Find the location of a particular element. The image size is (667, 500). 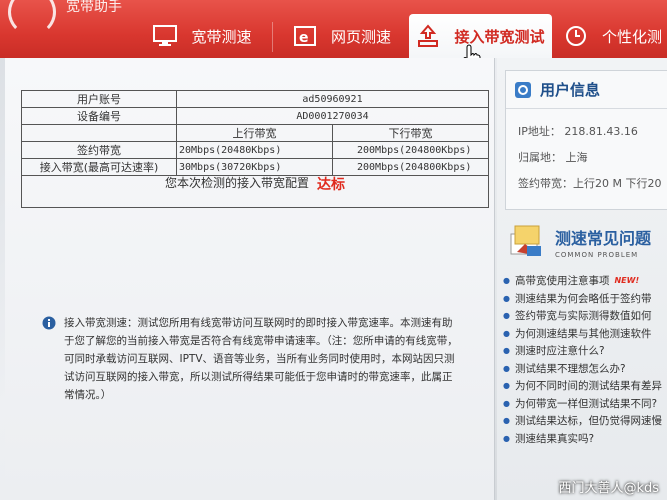

faq-item: ● 测试结果不理想怎么办? is located at coordinates (585, 369).